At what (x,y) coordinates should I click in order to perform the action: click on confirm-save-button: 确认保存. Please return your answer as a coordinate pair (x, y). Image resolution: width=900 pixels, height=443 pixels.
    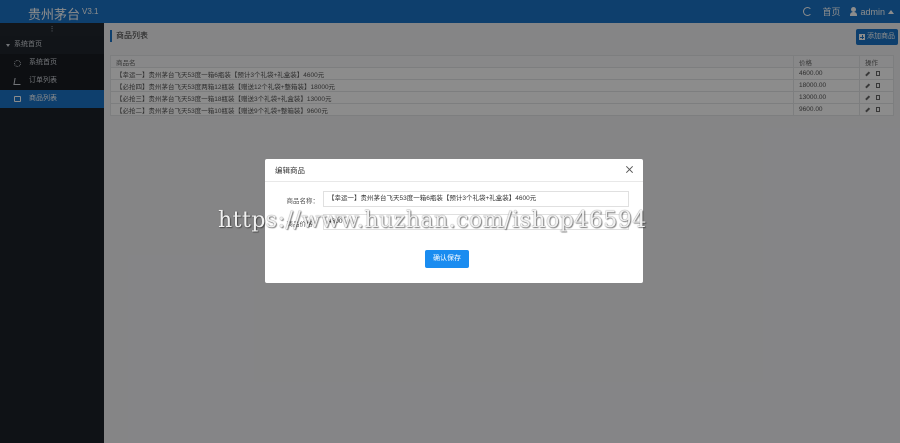
    Looking at the image, I should click on (447, 259).